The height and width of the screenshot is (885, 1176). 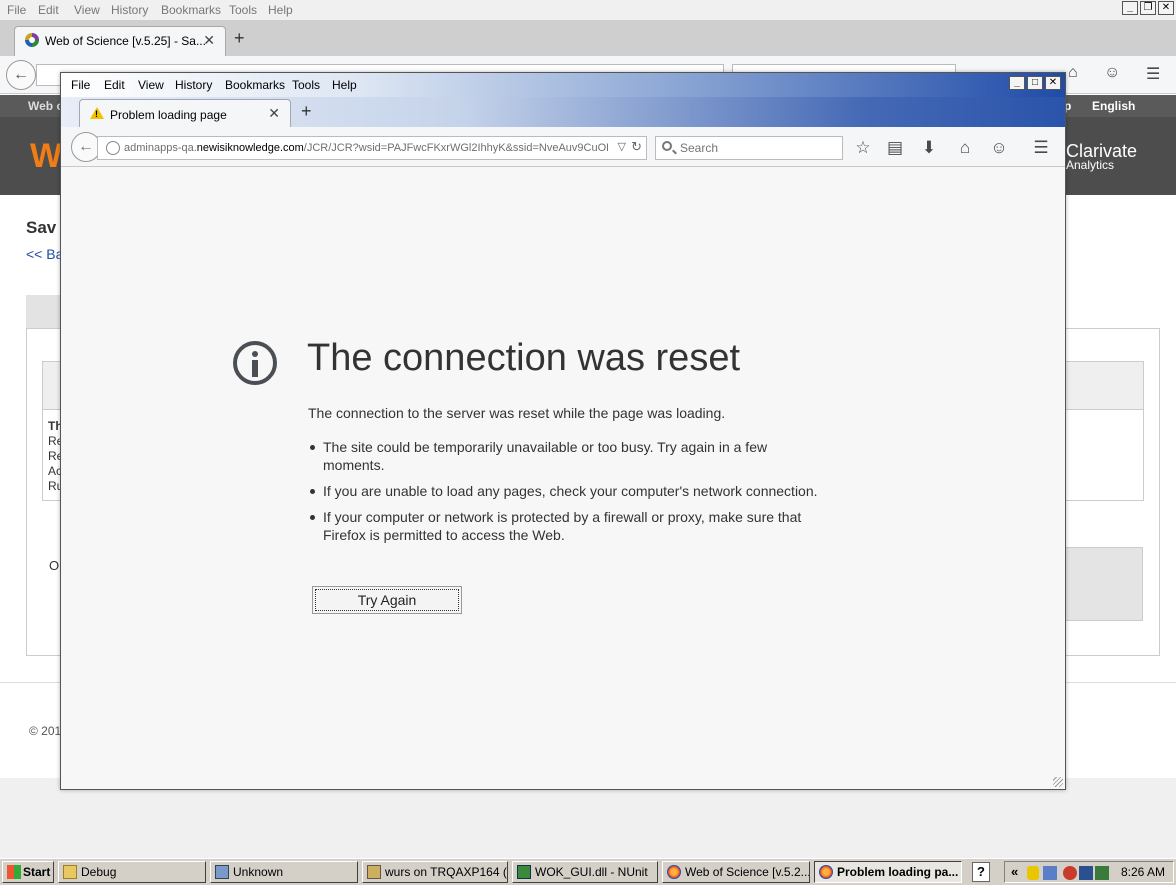 What do you see at coordinates (239, 38) in the screenshot?
I see `bg-new-tab-icon: +` at bounding box center [239, 38].